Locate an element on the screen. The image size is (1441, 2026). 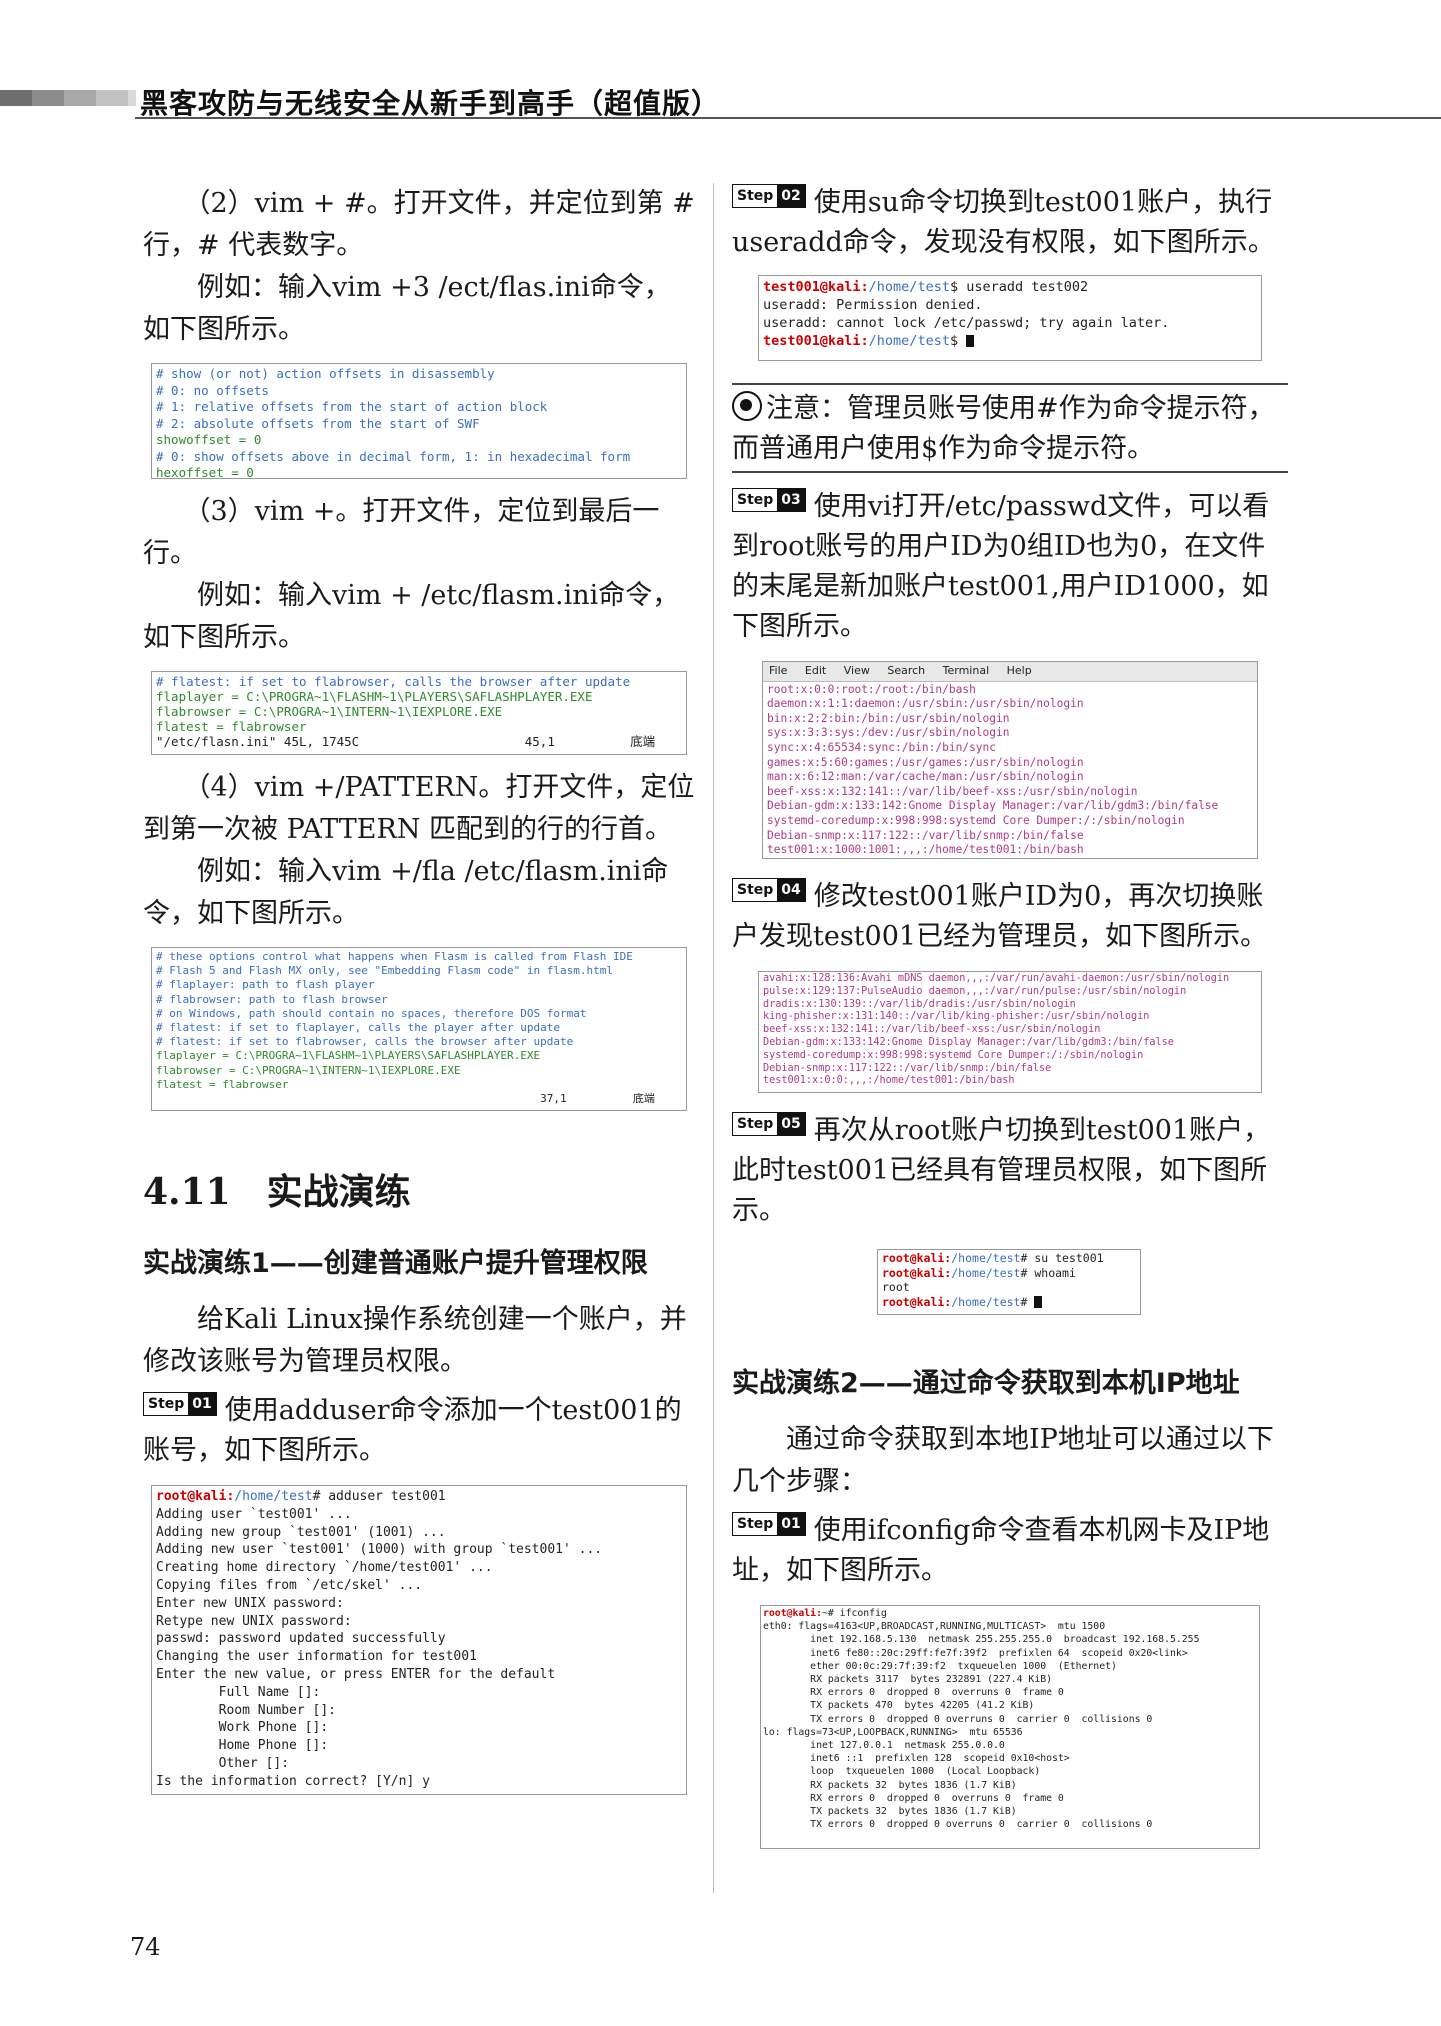
terminal-line: Other []: is located at coordinates (223, 1763).